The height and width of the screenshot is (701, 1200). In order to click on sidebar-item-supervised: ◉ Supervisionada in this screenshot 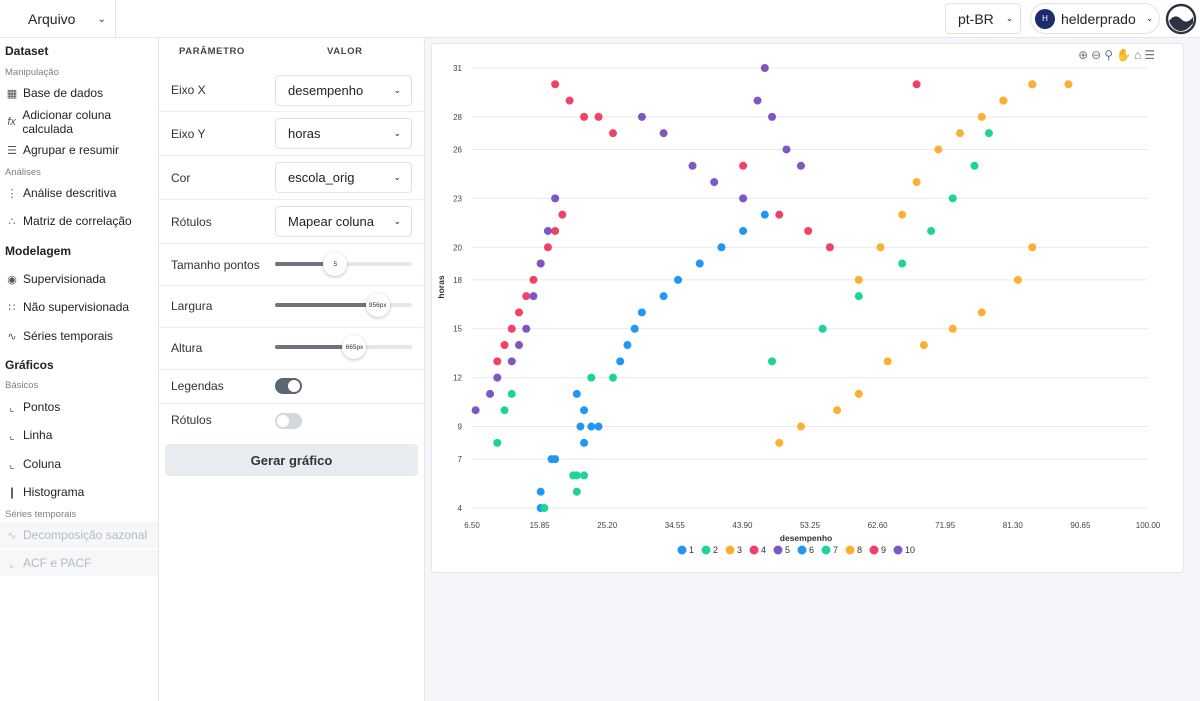, I will do `click(79, 279)`.